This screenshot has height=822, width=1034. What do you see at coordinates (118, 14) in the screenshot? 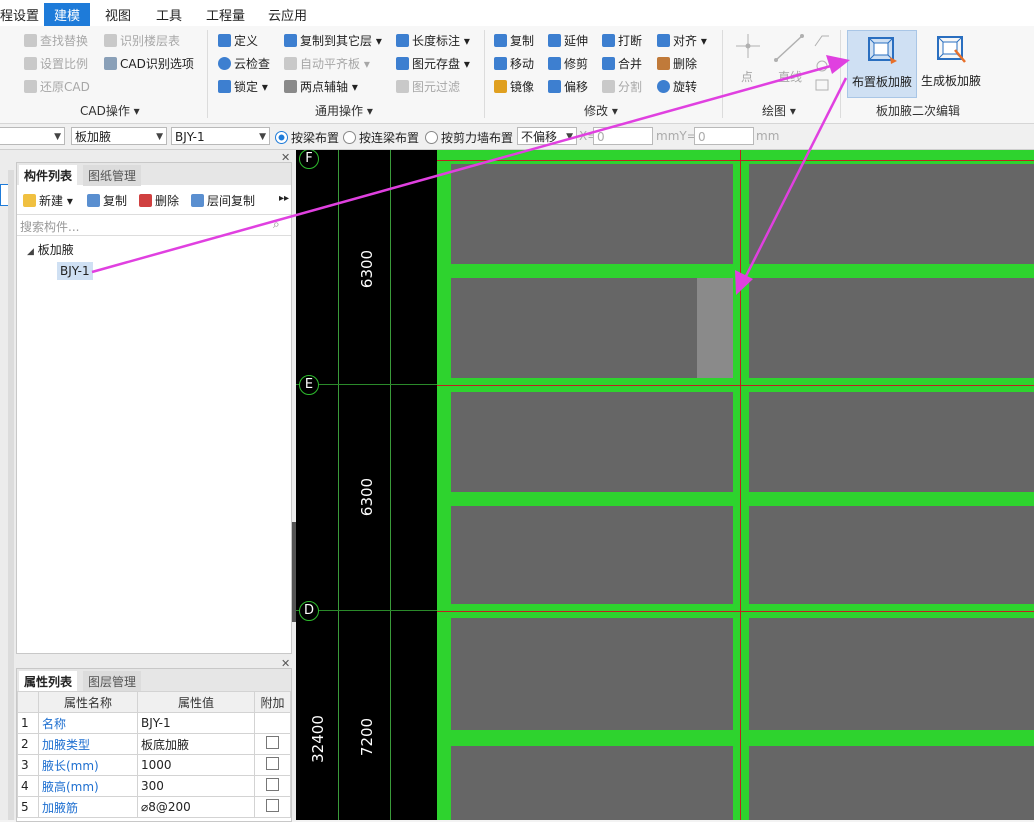
I see `menu-view: 视图` at bounding box center [118, 14].